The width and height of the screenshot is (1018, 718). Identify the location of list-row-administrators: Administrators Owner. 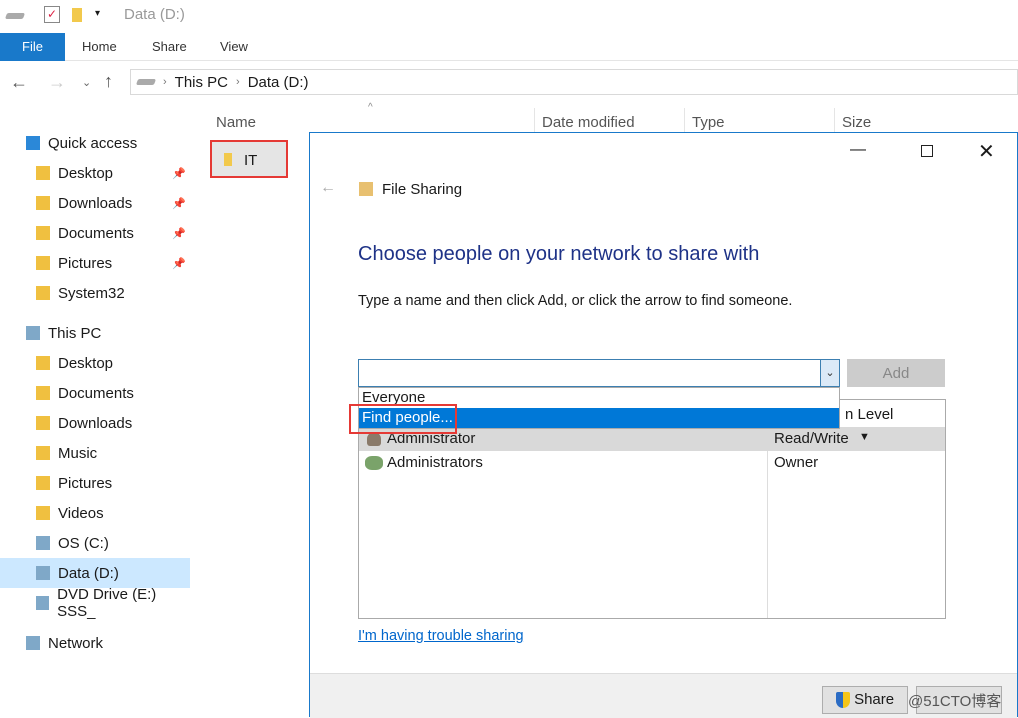
(652, 463).